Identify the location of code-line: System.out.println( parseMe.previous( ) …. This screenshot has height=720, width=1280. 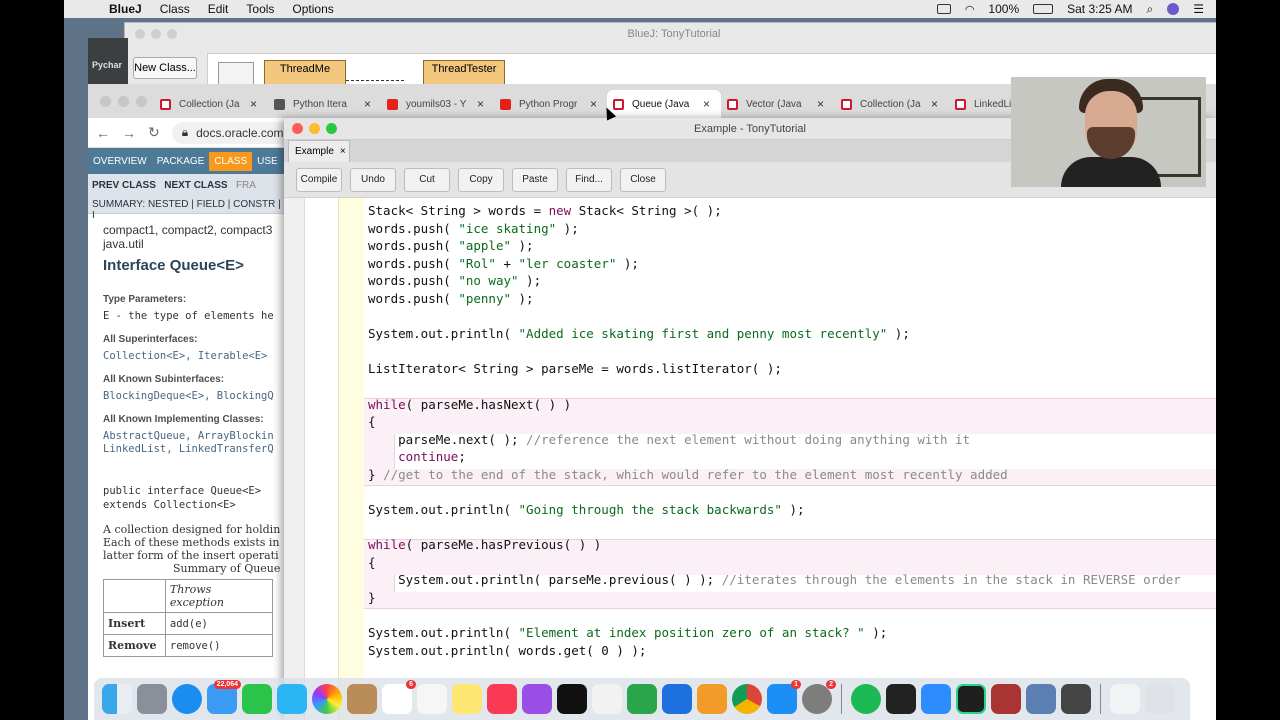
(774, 580).